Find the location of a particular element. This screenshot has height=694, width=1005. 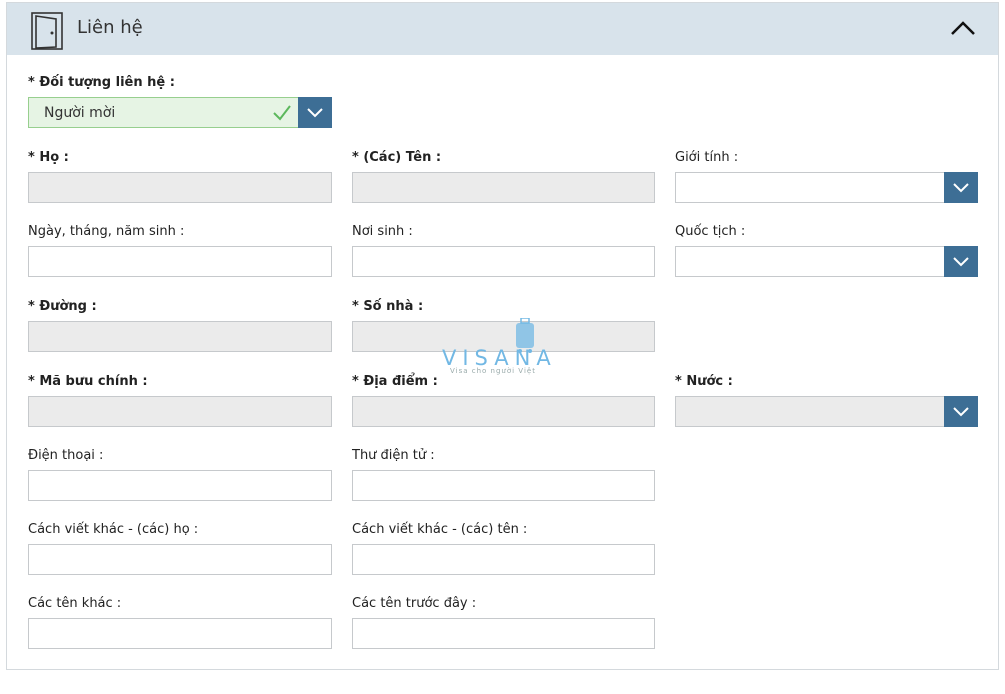

locality-input is located at coordinates (503, 411).